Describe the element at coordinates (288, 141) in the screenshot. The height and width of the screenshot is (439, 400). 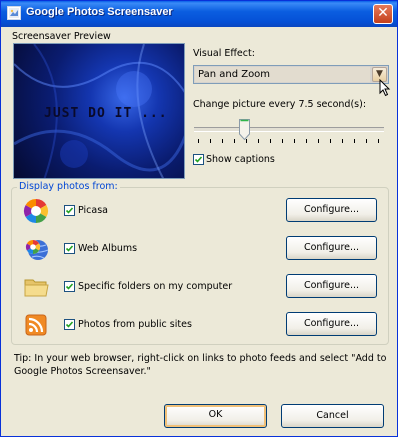
I see `slider-ticks` at that location.